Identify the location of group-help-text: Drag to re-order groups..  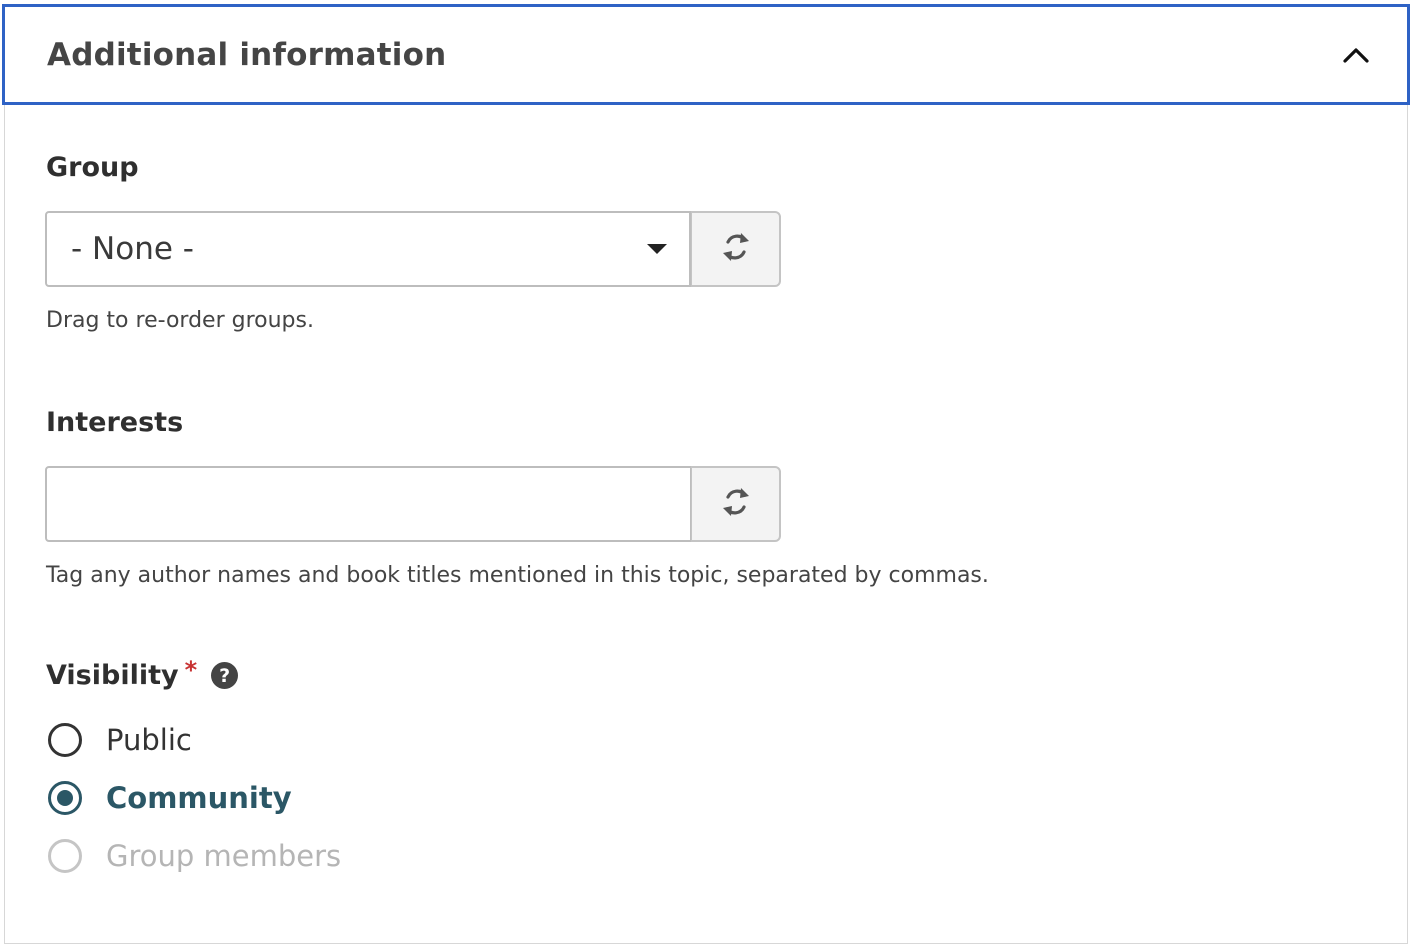
(180, 320).